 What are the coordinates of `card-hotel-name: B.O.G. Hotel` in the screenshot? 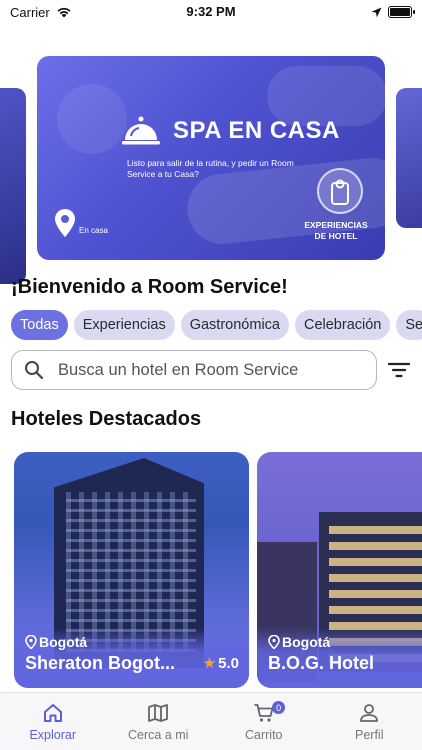 It's located at (321, 663).